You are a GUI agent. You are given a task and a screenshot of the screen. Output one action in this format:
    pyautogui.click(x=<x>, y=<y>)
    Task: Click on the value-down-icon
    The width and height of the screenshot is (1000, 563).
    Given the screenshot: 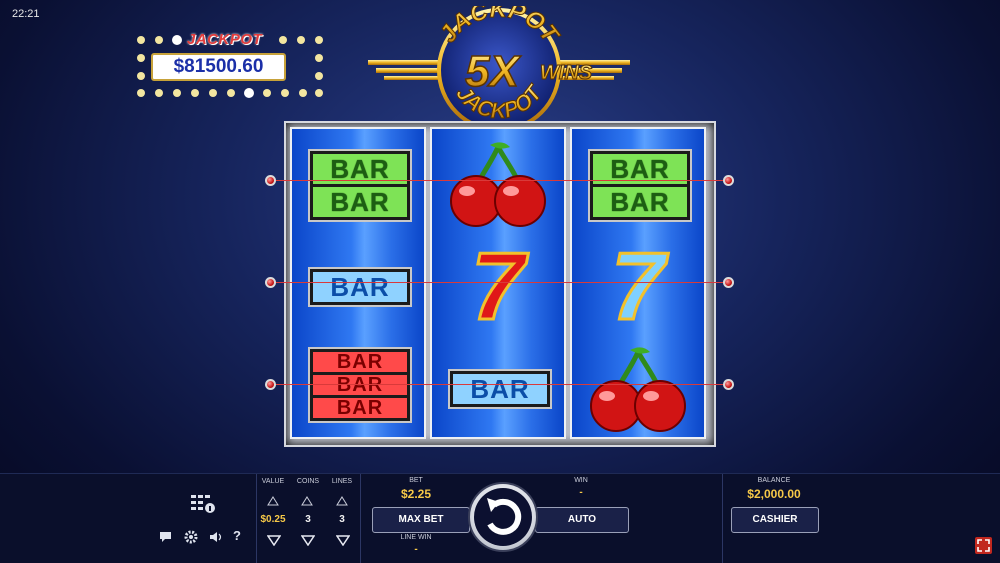 What is the action you would take?
    pyautogui.click(x=274, y=540)
    